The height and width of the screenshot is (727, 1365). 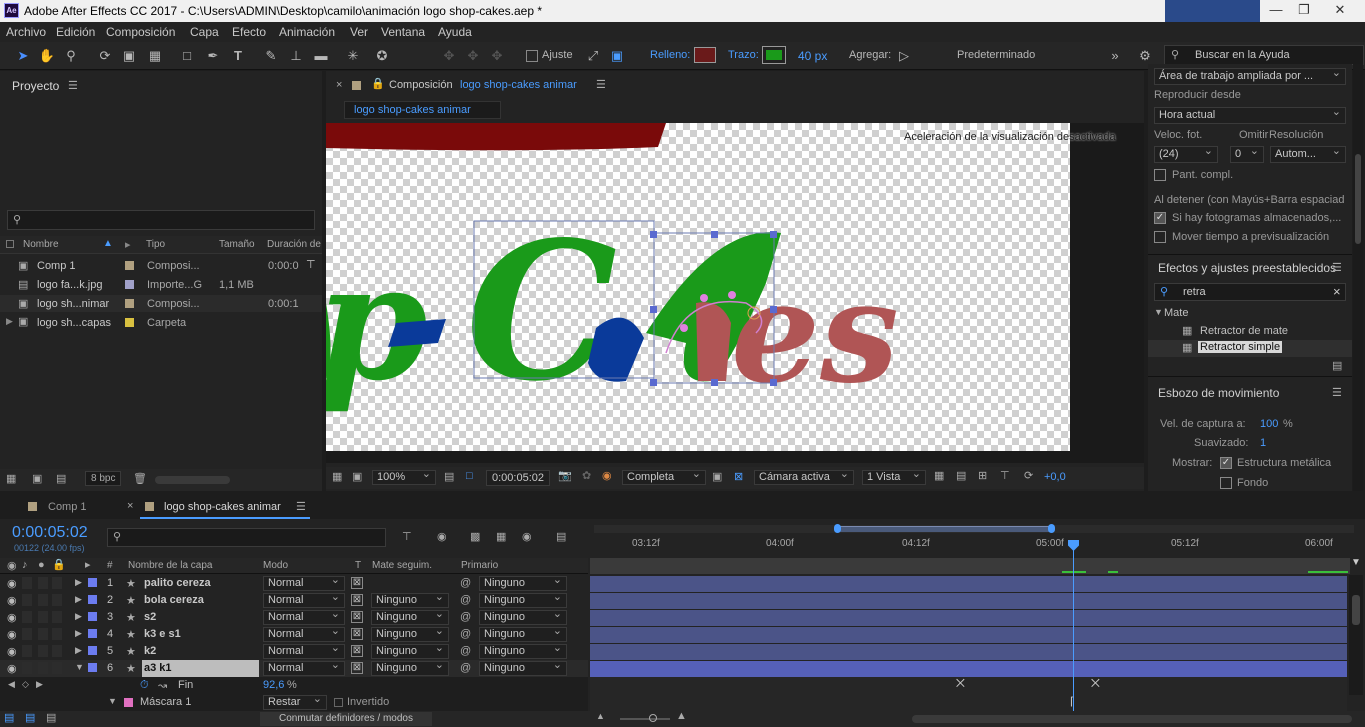 I want to click on layer-switches-icon: ▤, so click(x=9, y=717).